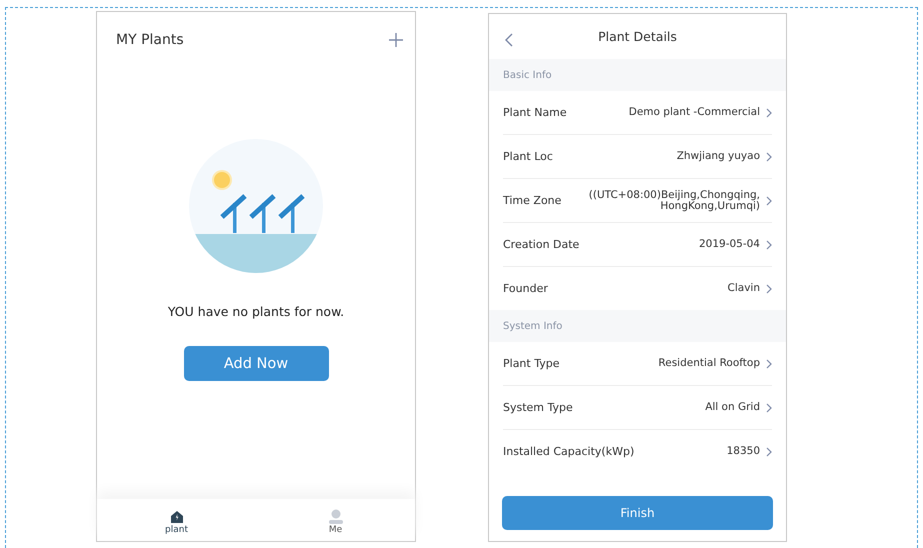  I want to click on field-value: Zhwjiang yuyao, so click(718, 156).